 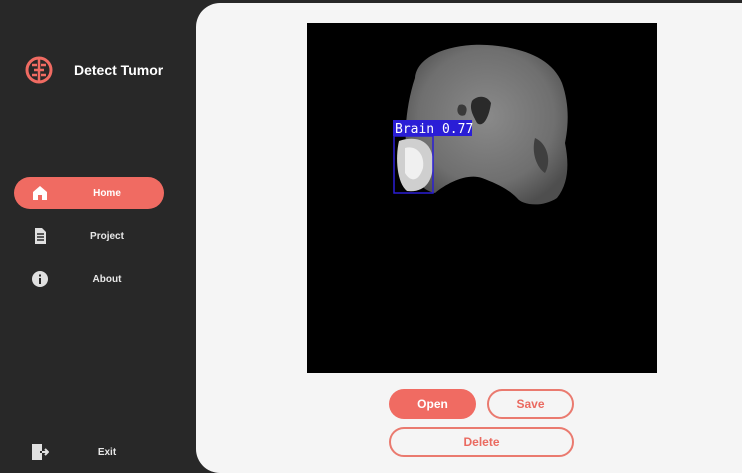 I want to click on nav-item-label: Home, so click(x=107, y=193).